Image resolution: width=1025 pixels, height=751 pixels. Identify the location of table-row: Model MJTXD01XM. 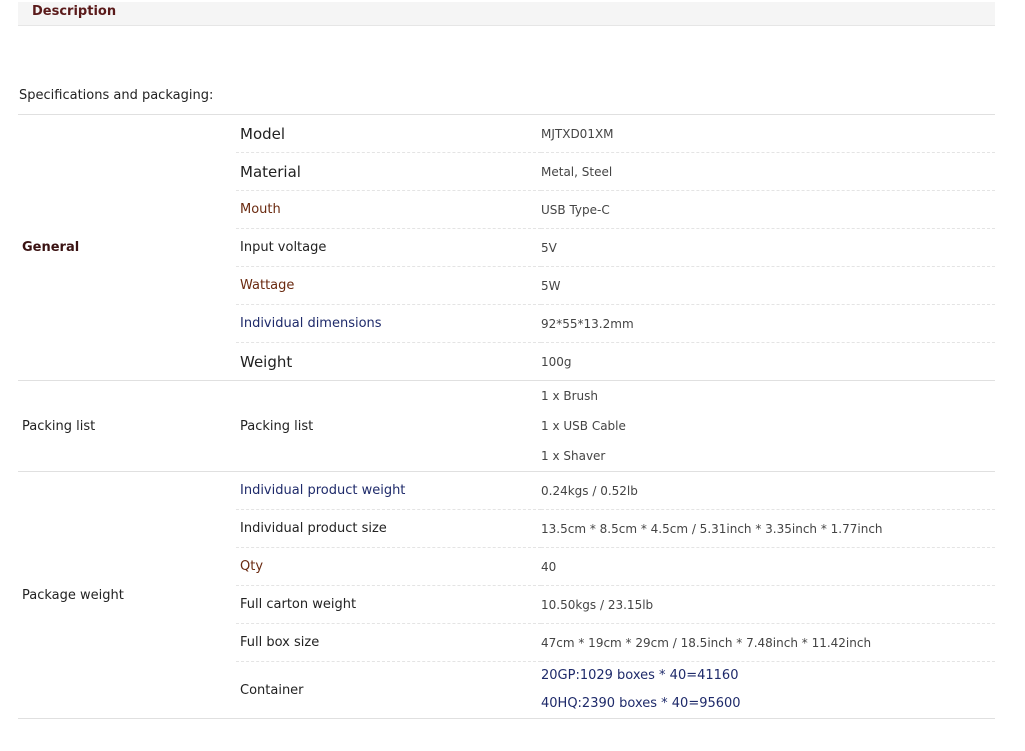
(615, 134).